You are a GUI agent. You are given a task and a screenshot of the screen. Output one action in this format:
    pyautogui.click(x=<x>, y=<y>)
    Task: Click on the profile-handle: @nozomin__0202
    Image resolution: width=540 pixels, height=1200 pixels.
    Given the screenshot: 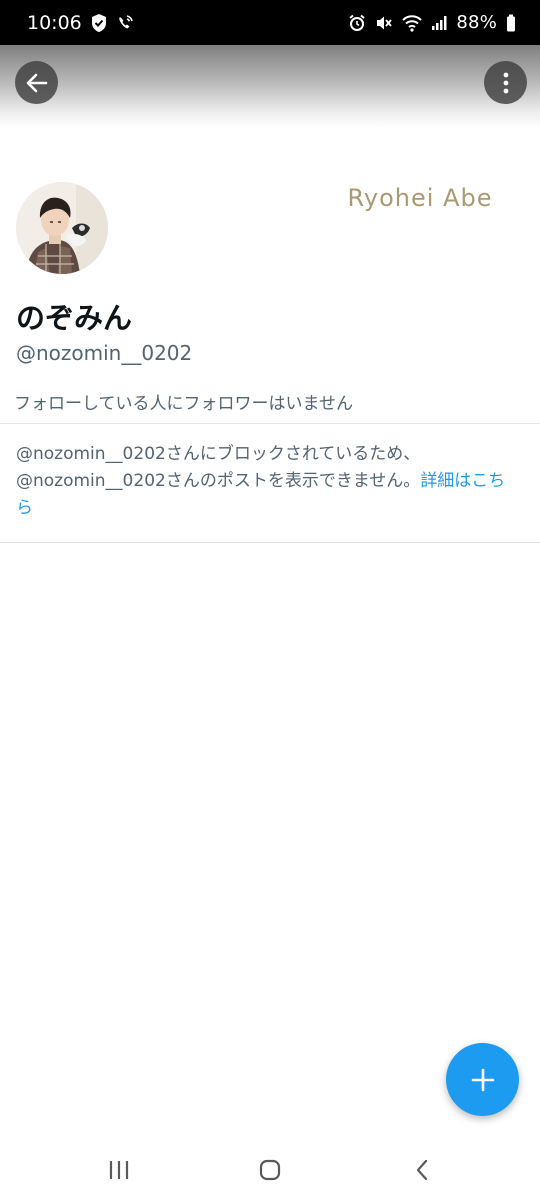 What is the action you would take?
    pyautogui.click(x=104, y=353)
    